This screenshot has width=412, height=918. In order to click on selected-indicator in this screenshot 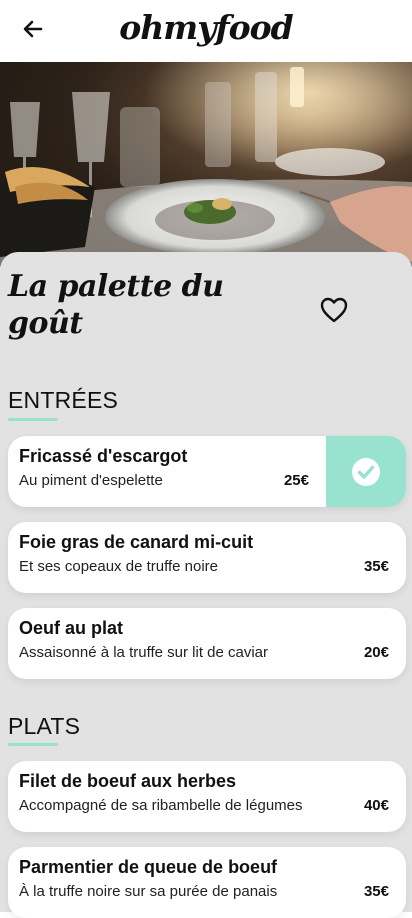, I will do `click(366, 471)`.